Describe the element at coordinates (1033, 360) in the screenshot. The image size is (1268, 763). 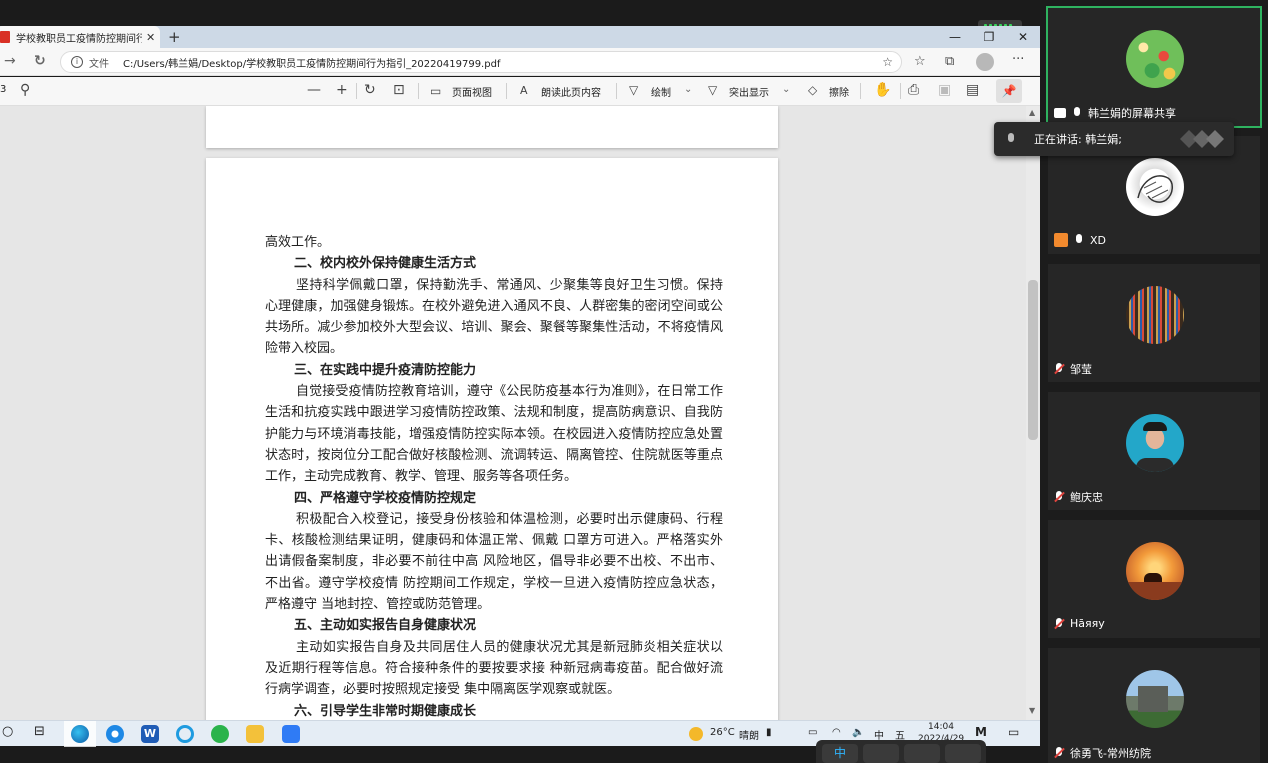
I see `scrollbar-thumb` at that location.